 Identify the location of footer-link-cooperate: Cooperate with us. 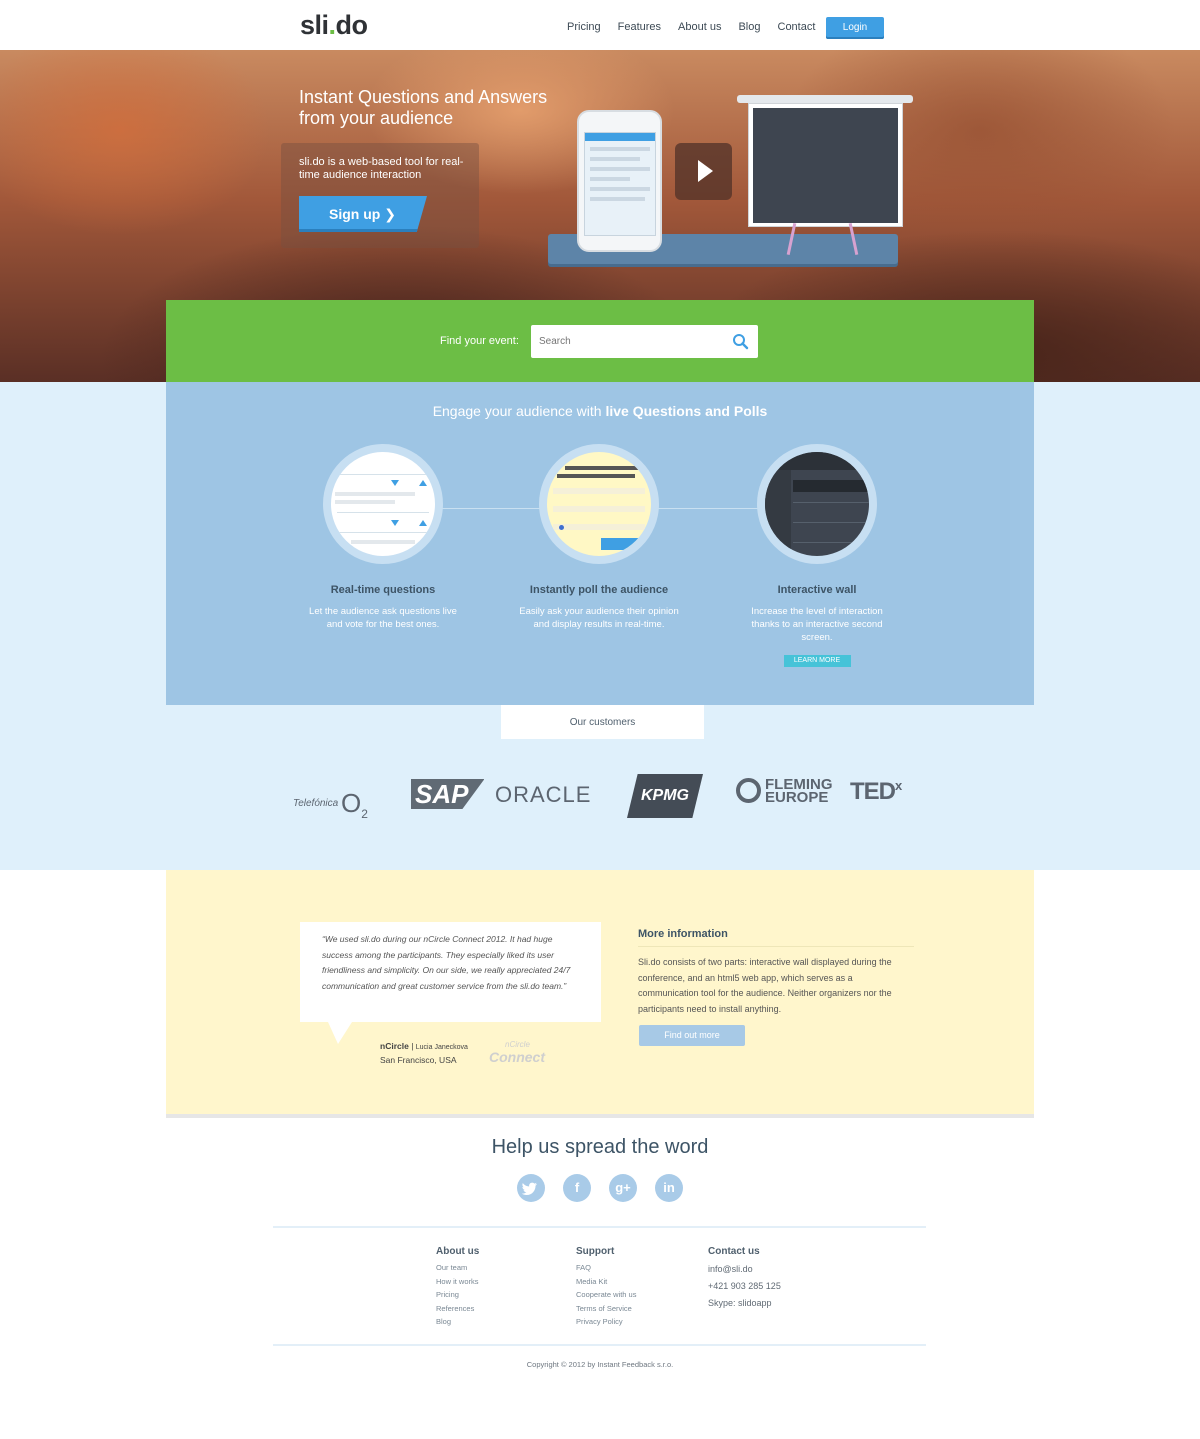
(606, 1295).